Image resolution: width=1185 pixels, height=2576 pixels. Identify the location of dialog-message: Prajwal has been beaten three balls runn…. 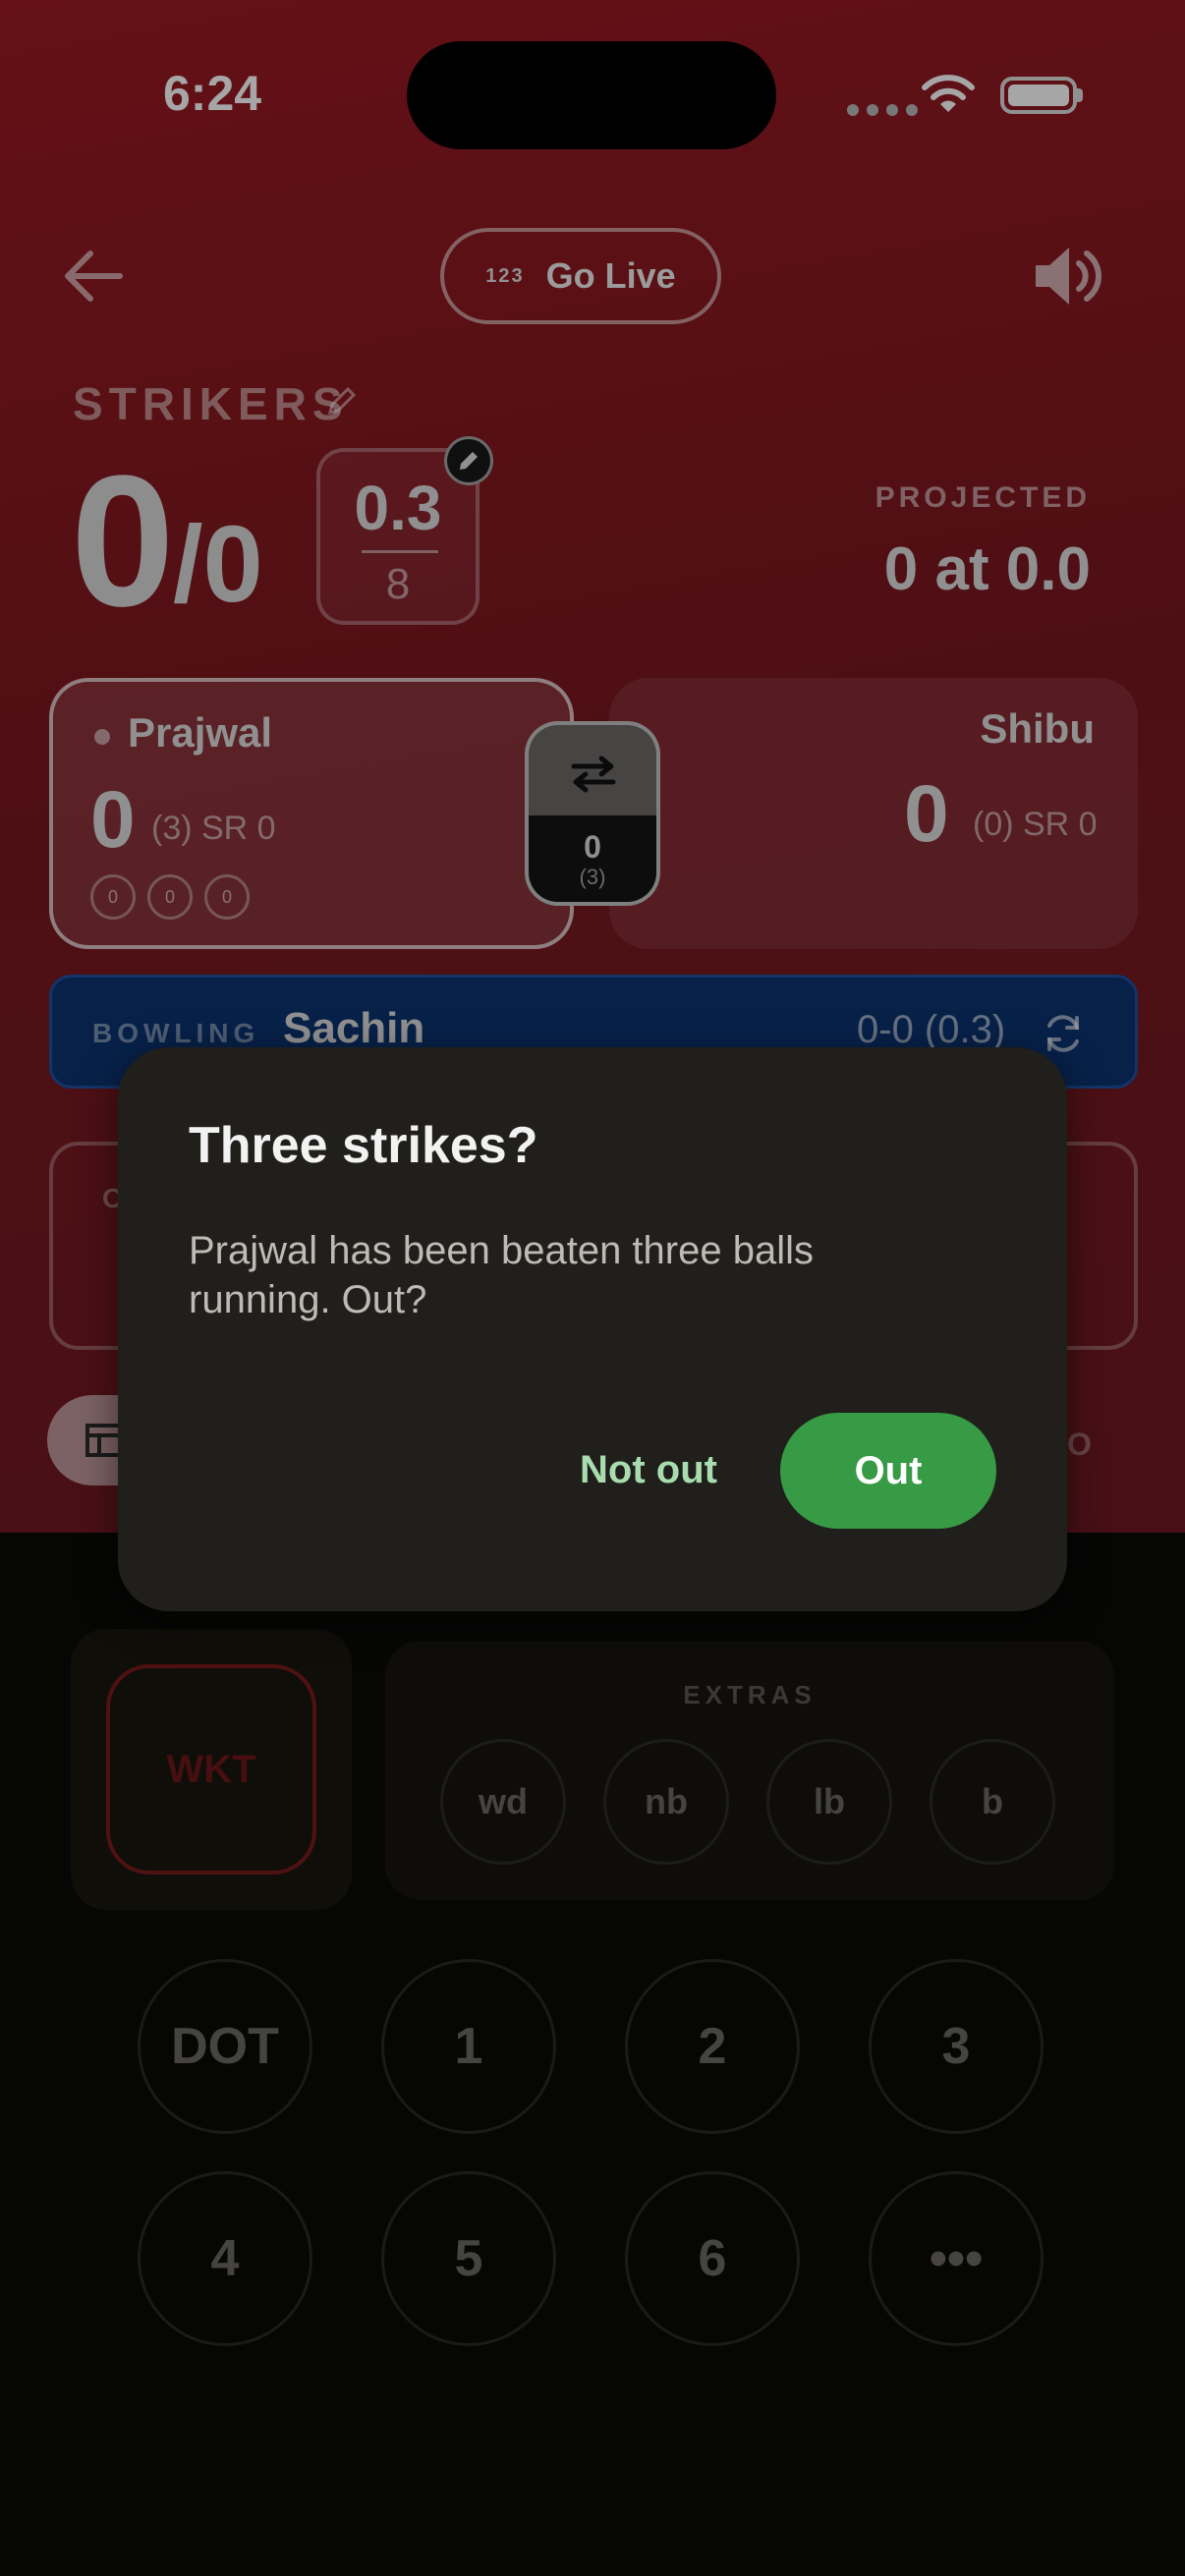
(502, 1275).